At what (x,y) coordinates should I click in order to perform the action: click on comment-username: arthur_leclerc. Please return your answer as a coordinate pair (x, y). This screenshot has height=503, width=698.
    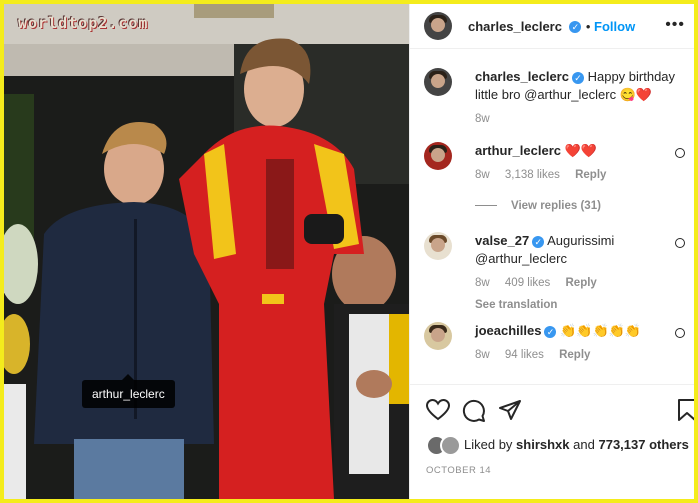
    Looking at the image, I should click on (518, 150).